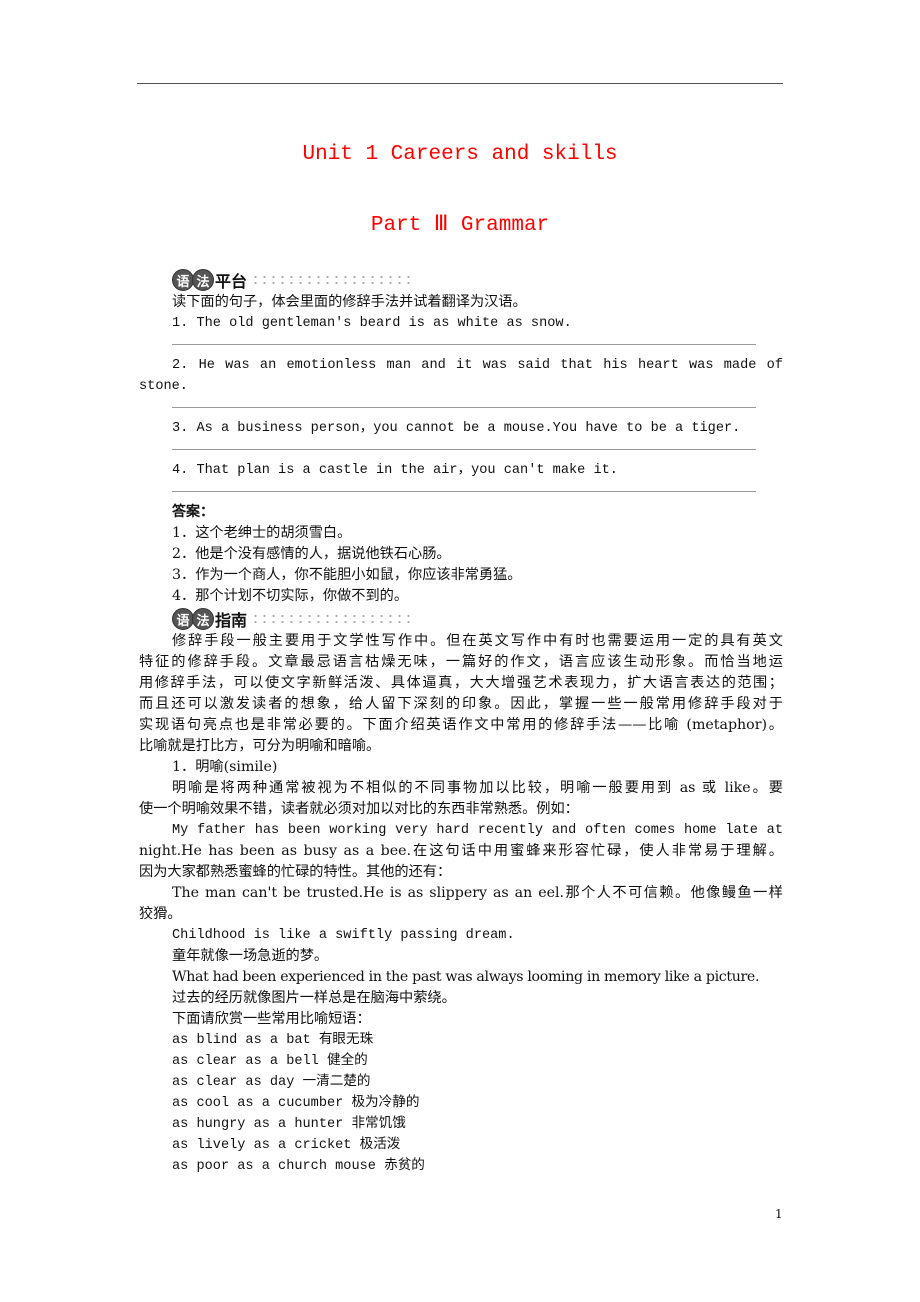 This screenshot has width=920, height=1302. Describe the element at coordinates (231, 281) in the screenshot. I see `section-title: 平台` at that location.